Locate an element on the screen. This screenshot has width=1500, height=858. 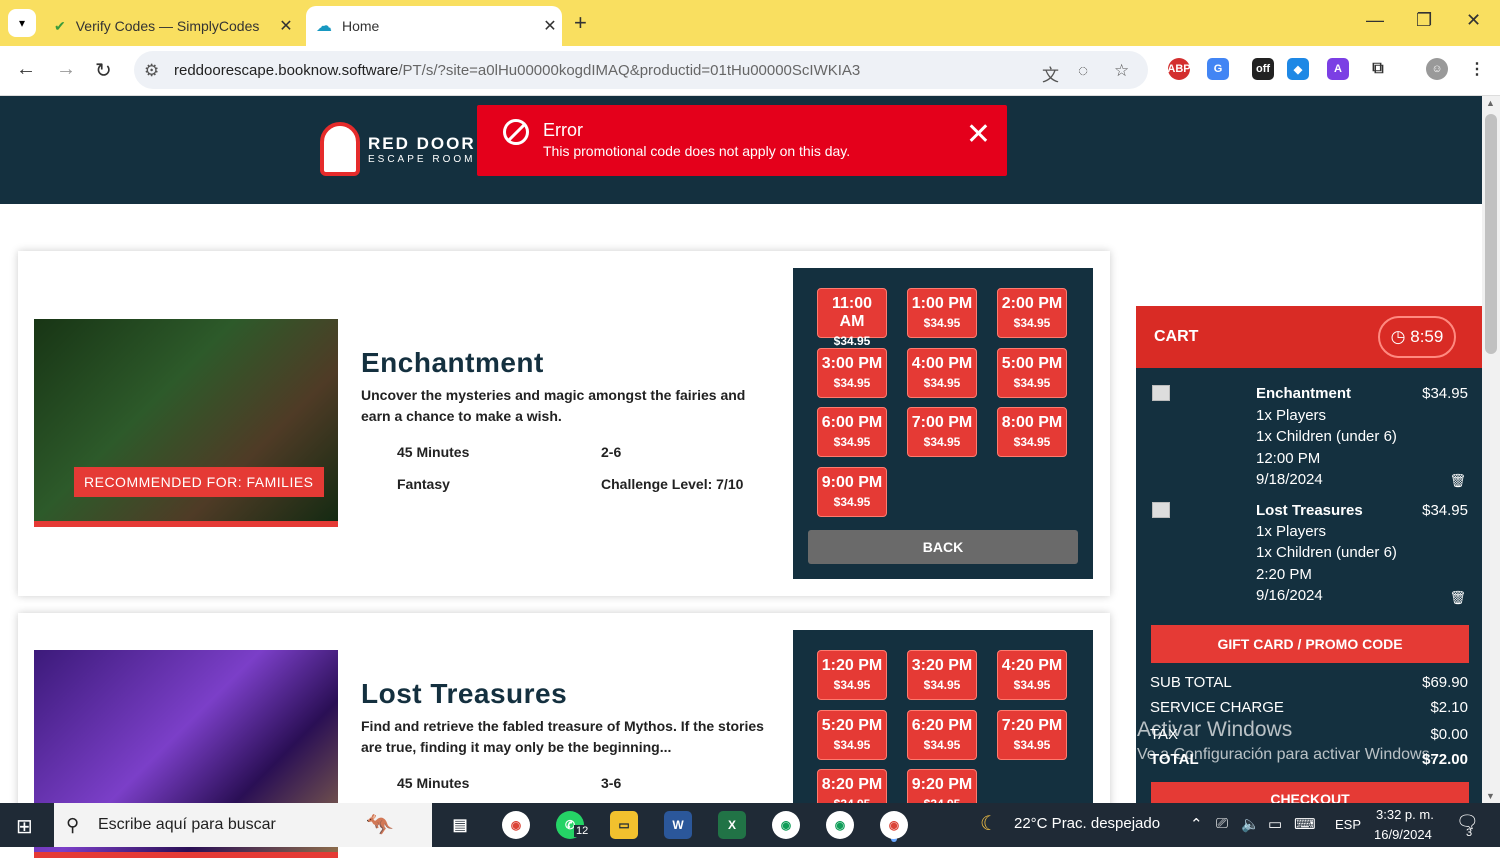
players-range: 3-6 is located at coordinates (611, 783).